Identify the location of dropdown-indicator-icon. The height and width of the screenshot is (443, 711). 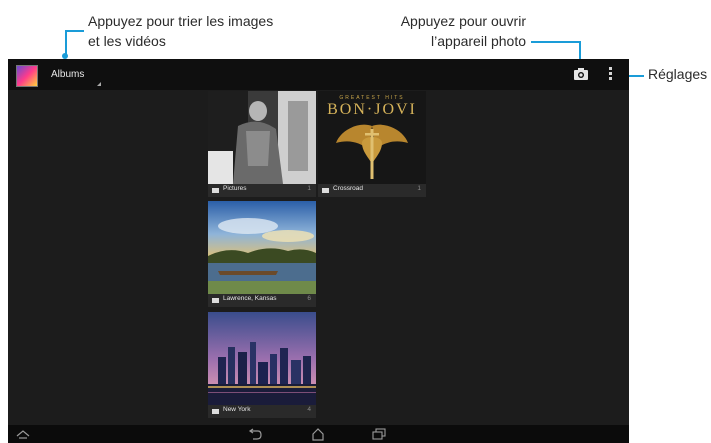
(99, 84).